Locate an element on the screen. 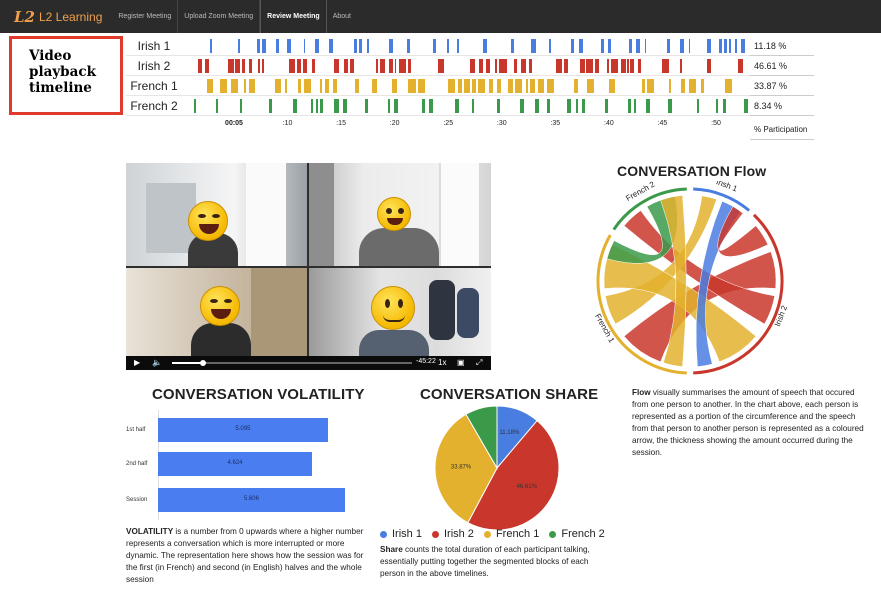 The width and height of the screenshot is (881, 596). timeline-row: Irish 1 is located at coordinates (438, 46).